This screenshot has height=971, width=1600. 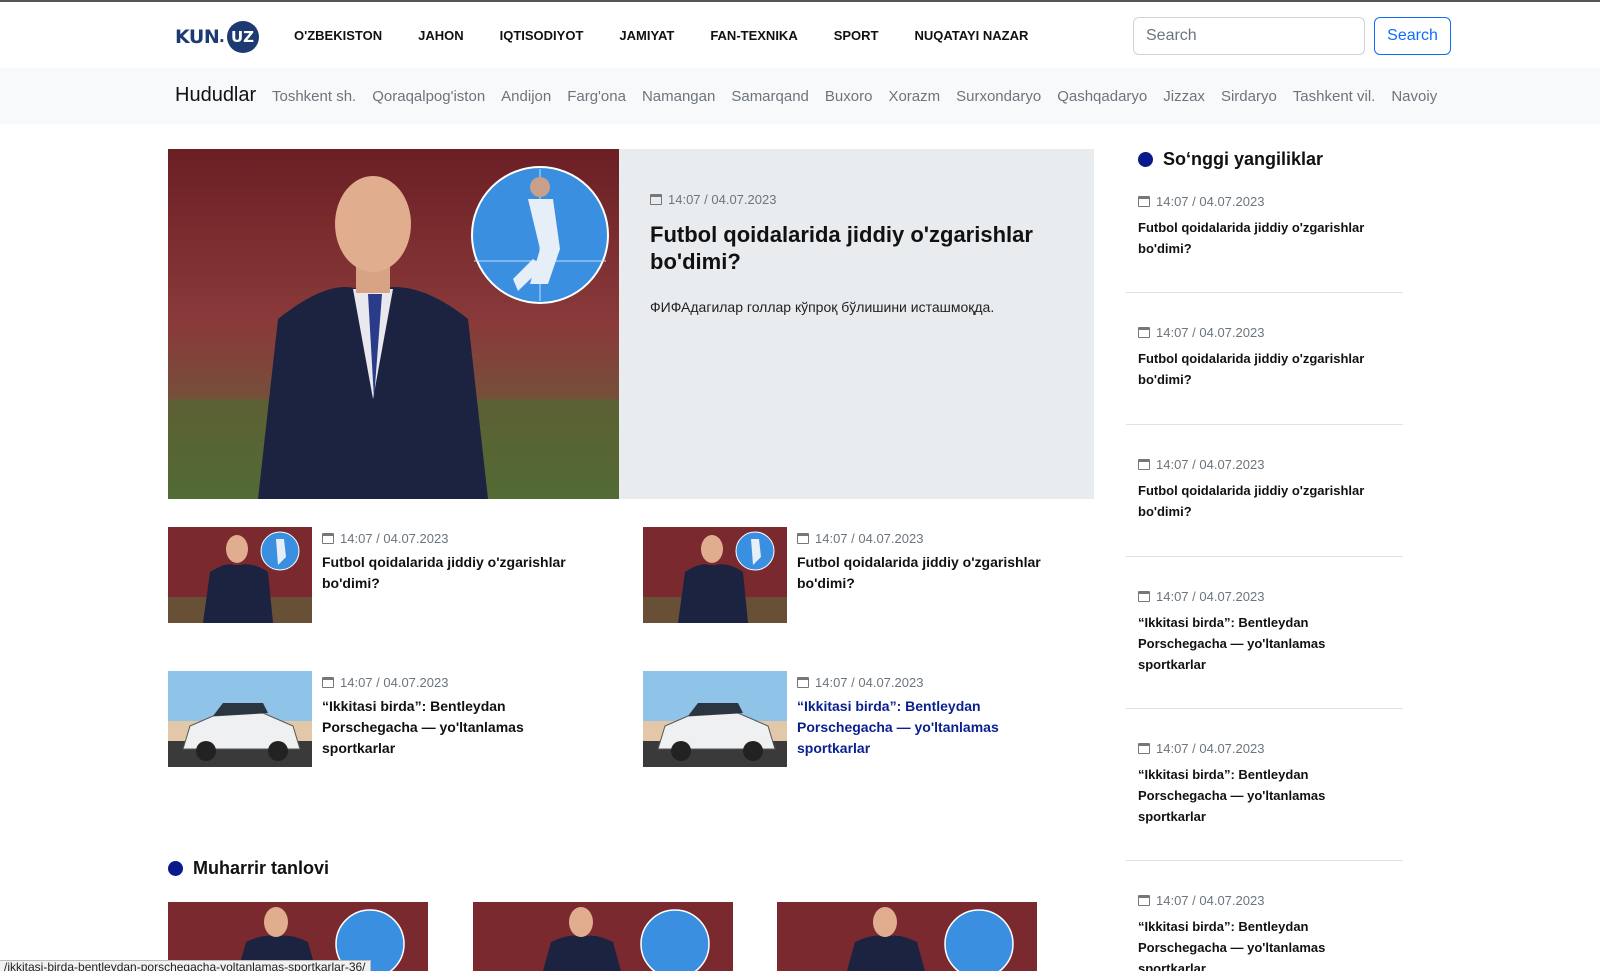 I want to click on logo-badge: UZ, so click(x=242, y=37).